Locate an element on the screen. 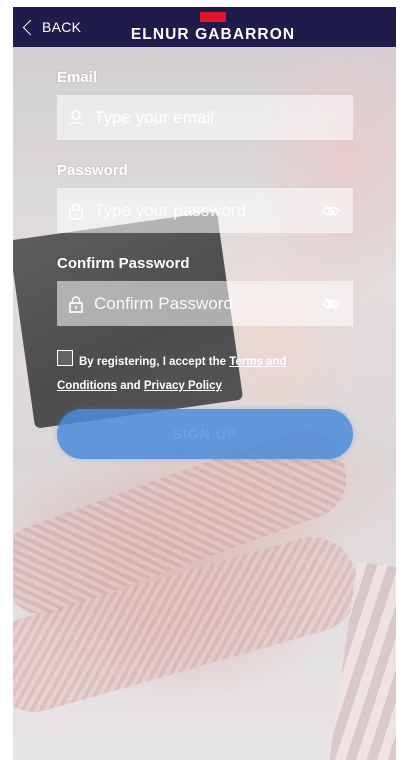  terms-conjunction: and is located at coordinates (130, 386).